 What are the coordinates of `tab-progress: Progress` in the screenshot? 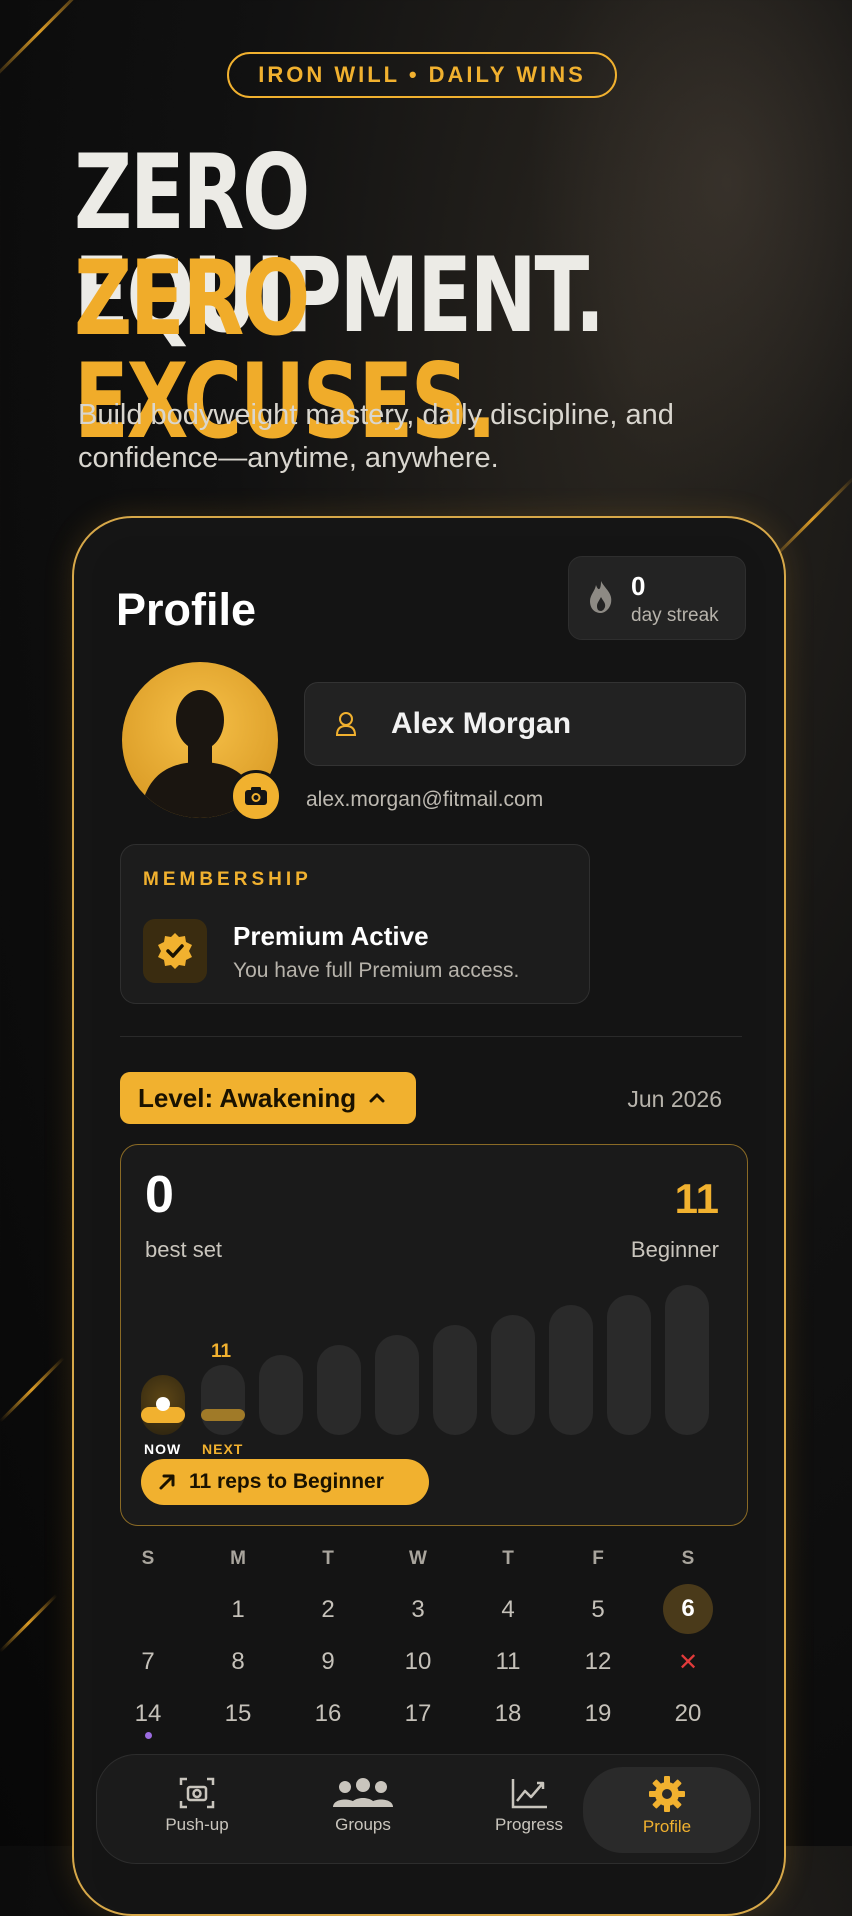 It's located at (529, 1810).